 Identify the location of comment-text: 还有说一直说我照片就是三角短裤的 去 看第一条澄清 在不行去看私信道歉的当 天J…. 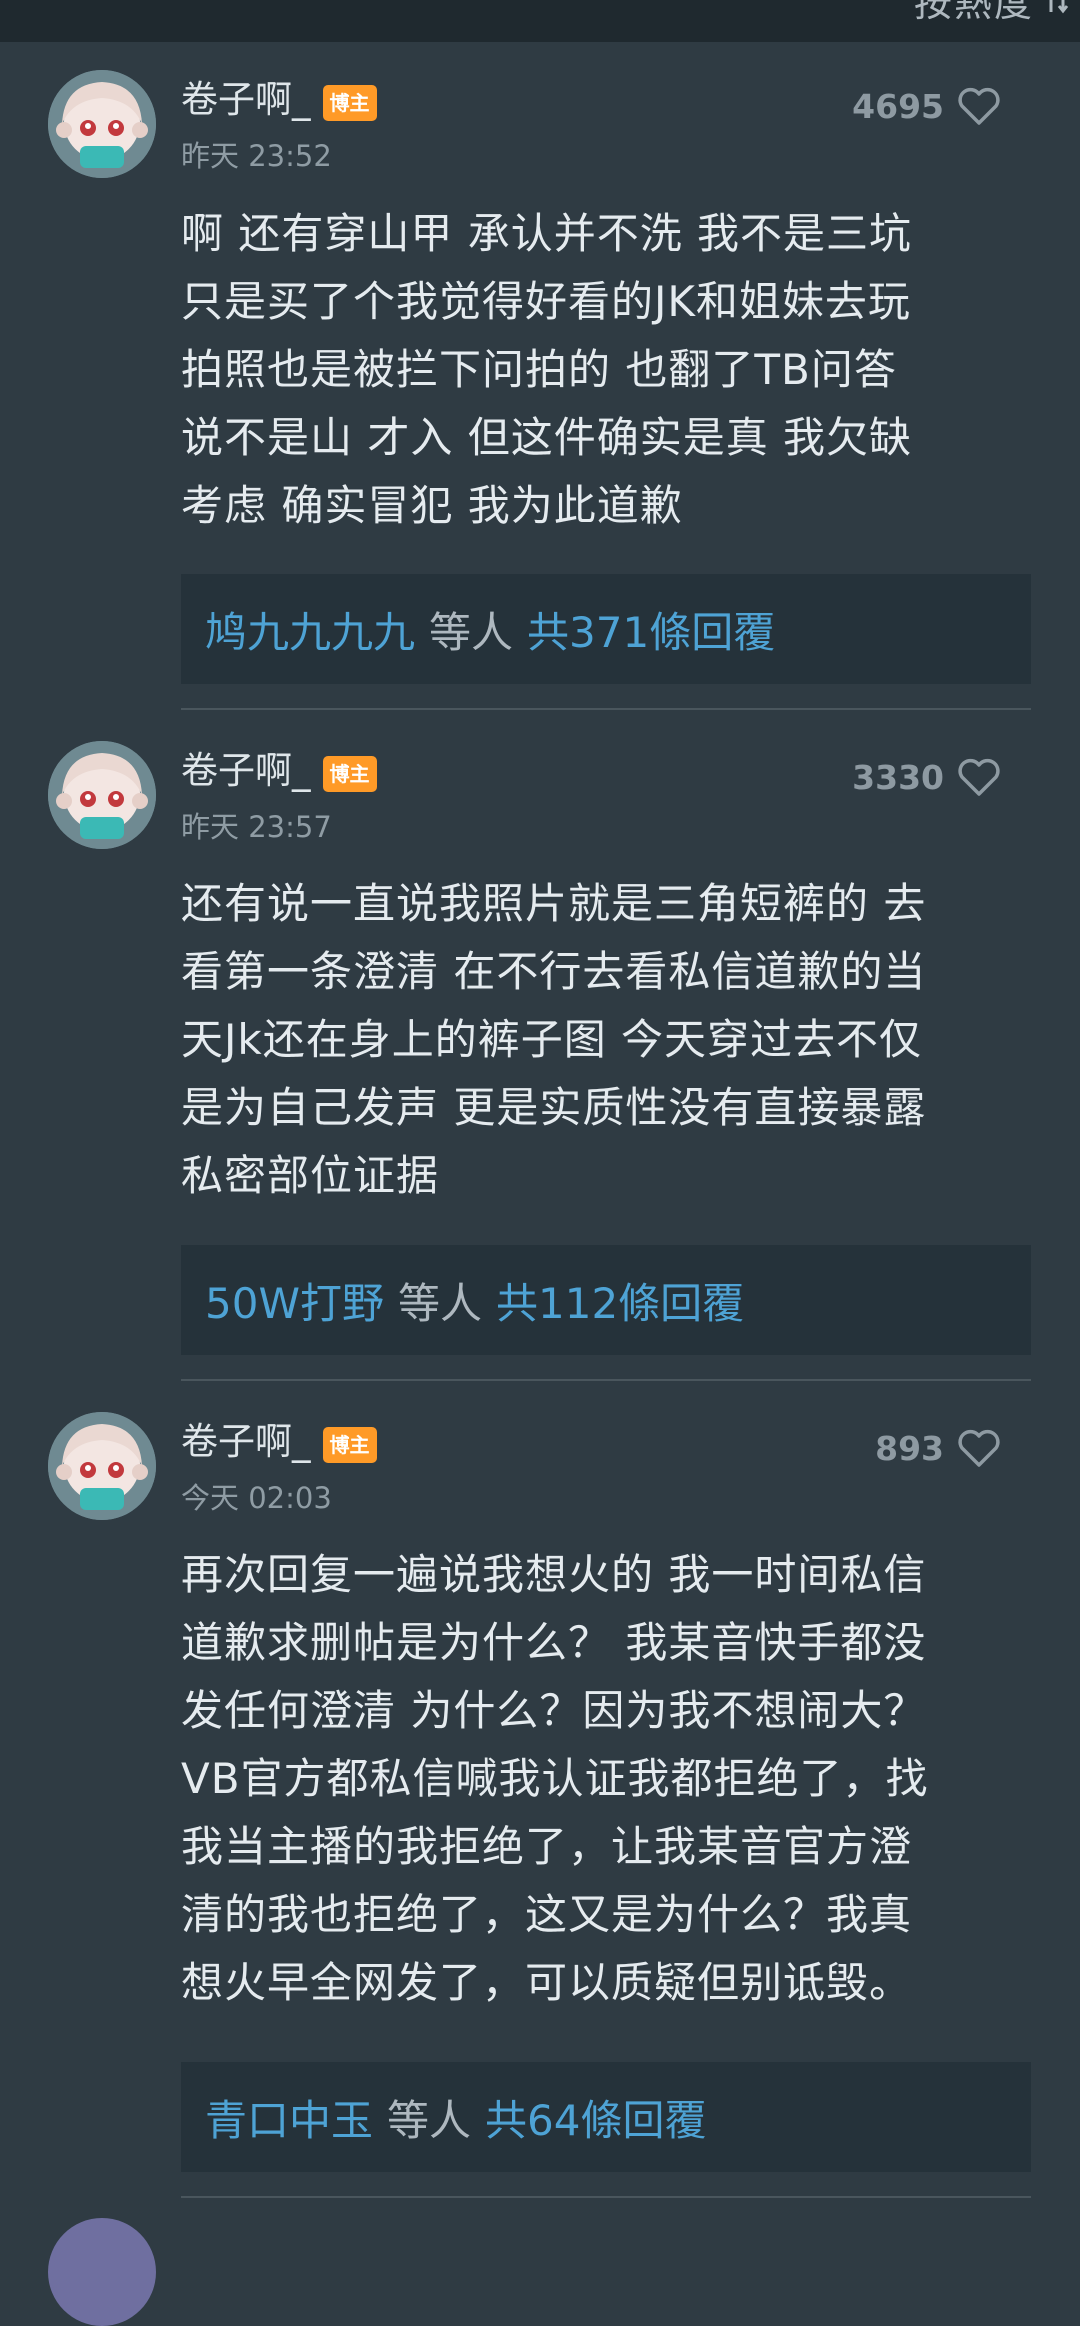
(554, 1039).